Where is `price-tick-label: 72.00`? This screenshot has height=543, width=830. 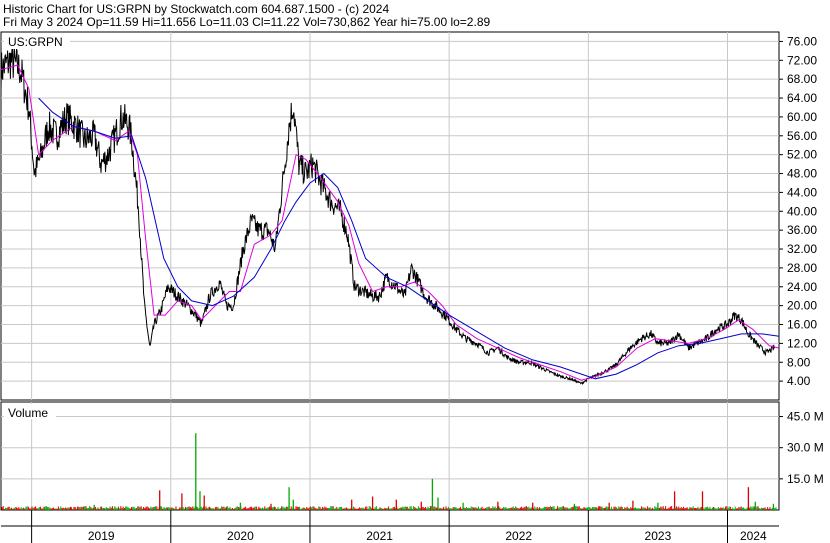
price-tick-label: 72.00 is located at coordinates (802, 60).